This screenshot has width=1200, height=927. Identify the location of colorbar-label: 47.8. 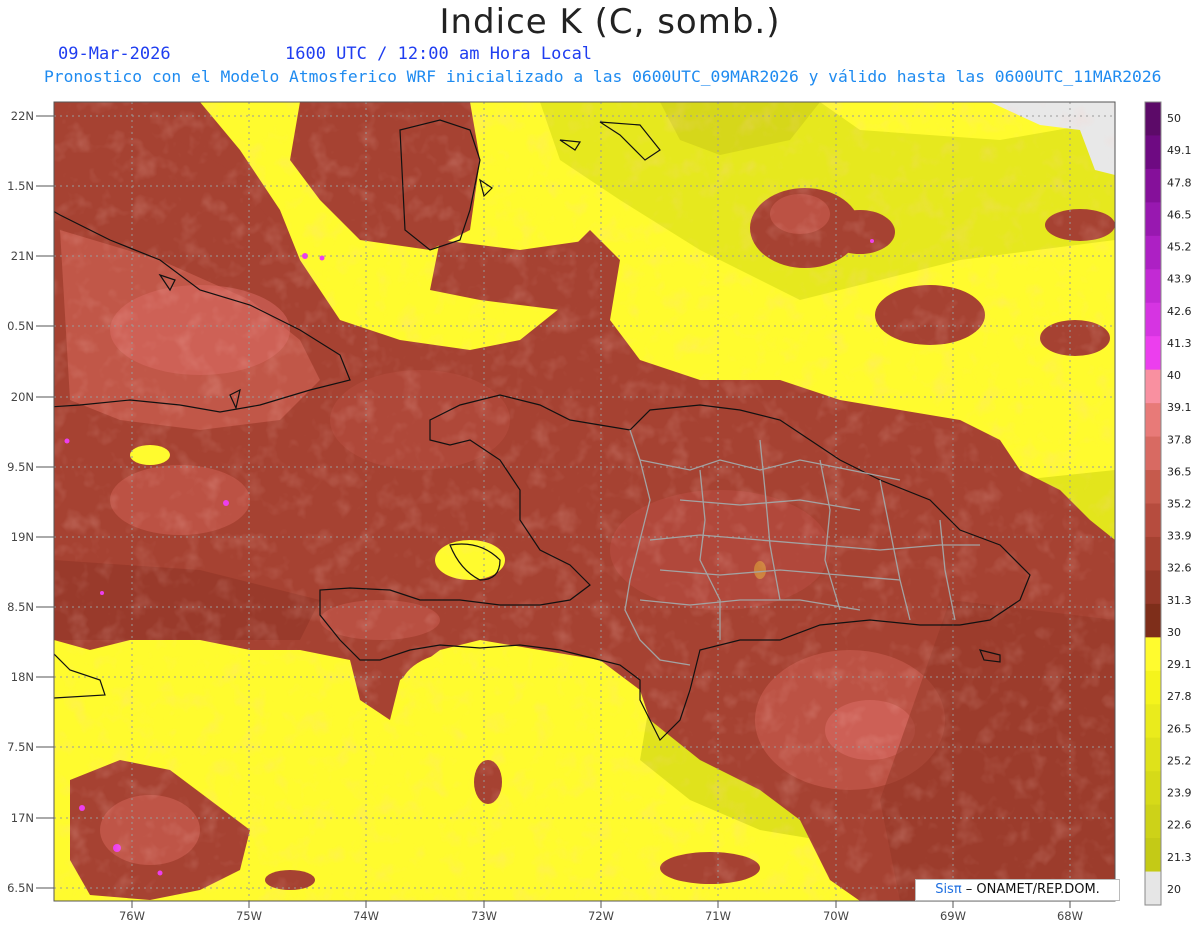
(1179, 182).